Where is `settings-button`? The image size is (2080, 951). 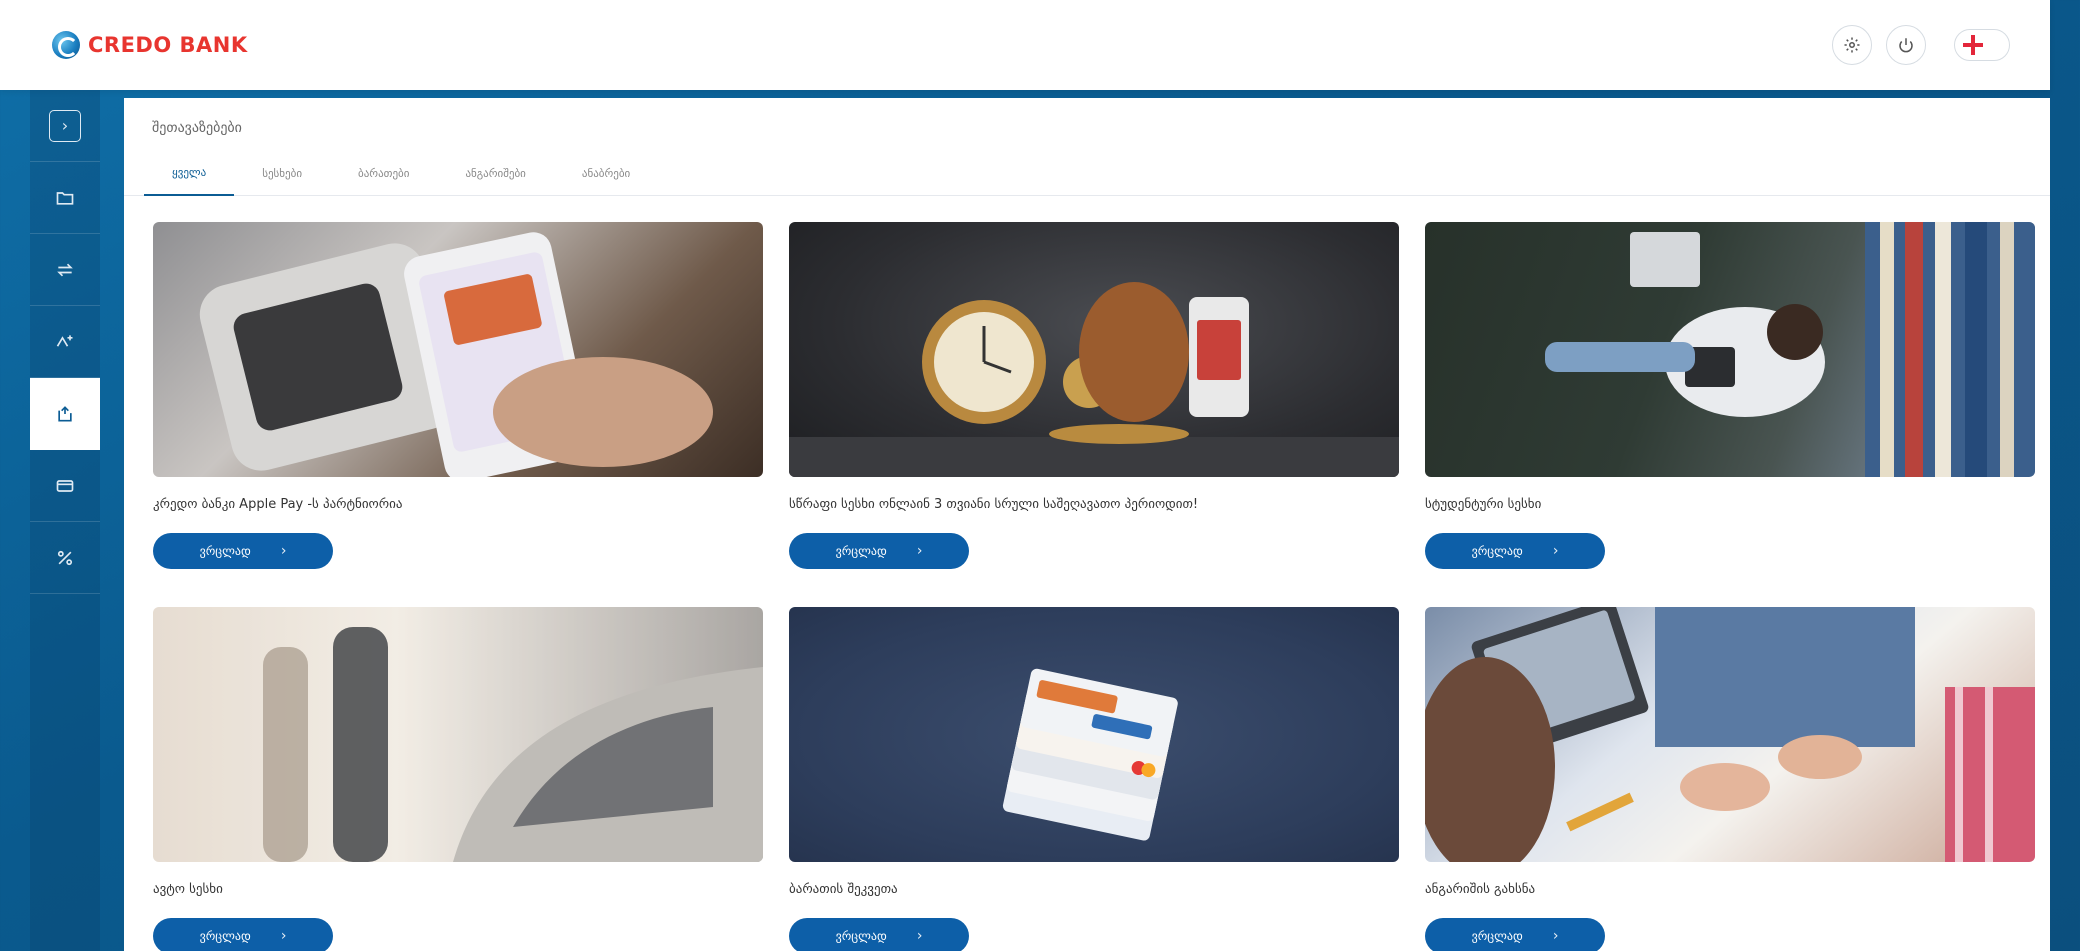
settings-button is located at coordinates (1852, 45).